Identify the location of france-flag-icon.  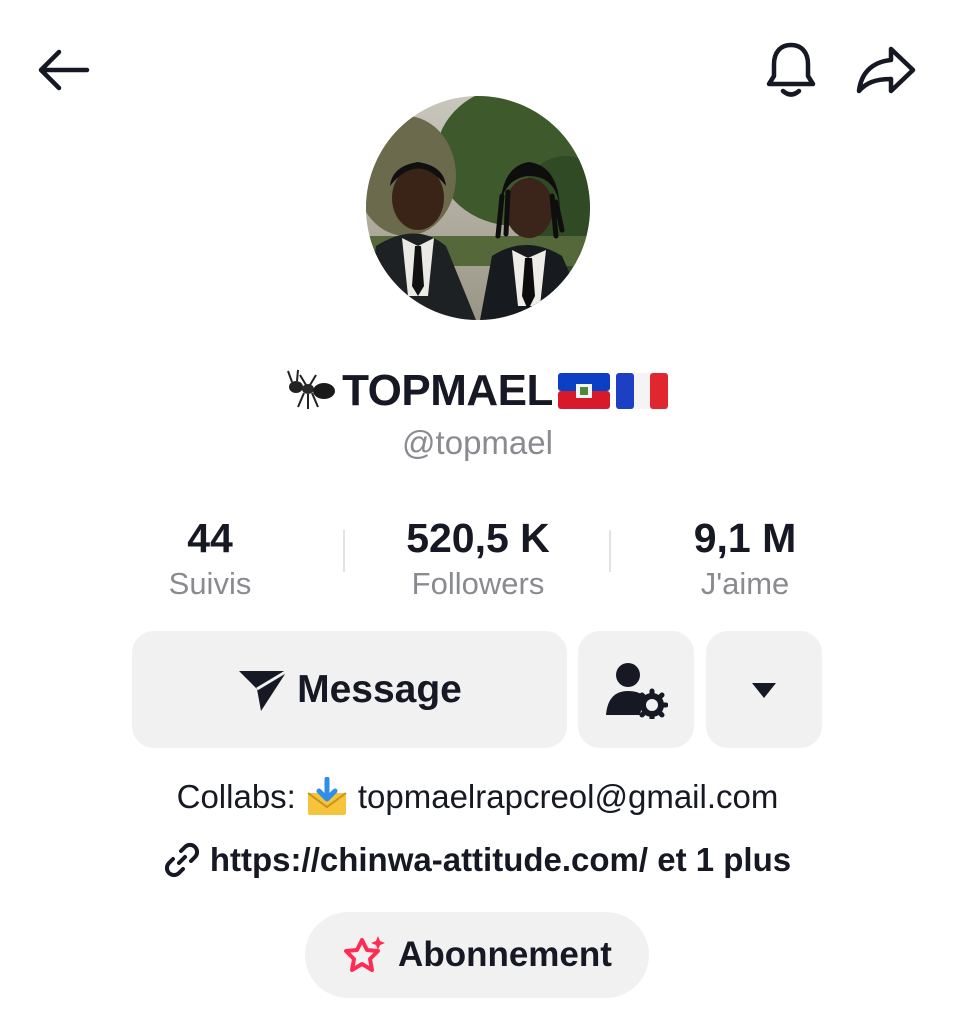
(641, 391).